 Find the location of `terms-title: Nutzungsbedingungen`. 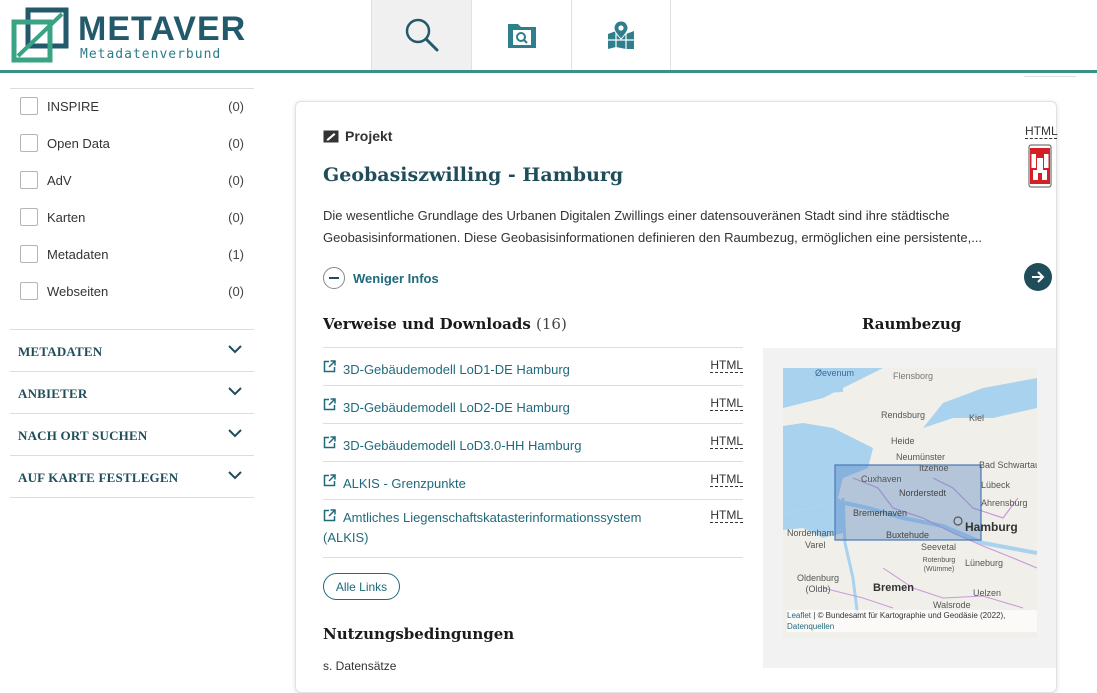

terms-title: Nutzungsbedingungen is located at coordinates (419, 634).